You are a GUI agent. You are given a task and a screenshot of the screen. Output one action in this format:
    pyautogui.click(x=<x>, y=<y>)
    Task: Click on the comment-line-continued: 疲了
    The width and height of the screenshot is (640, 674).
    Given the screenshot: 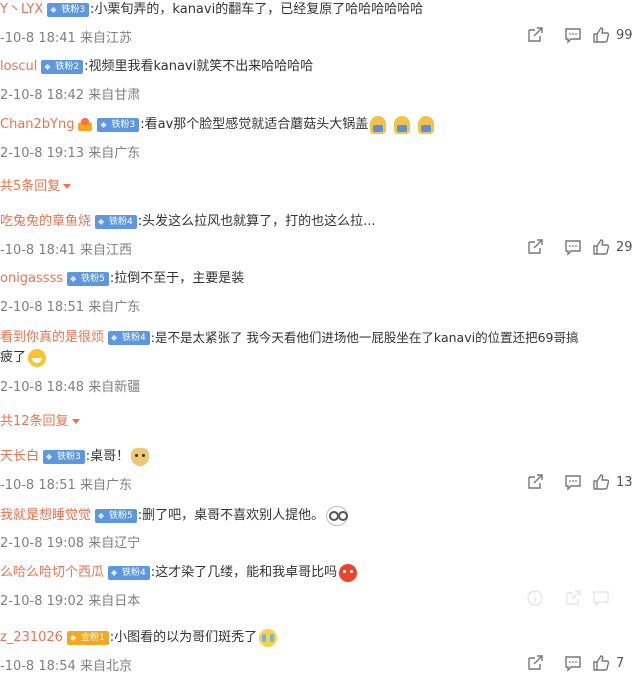 What is the action you would take?
    pyautogui.click(x=23, y=358)
    